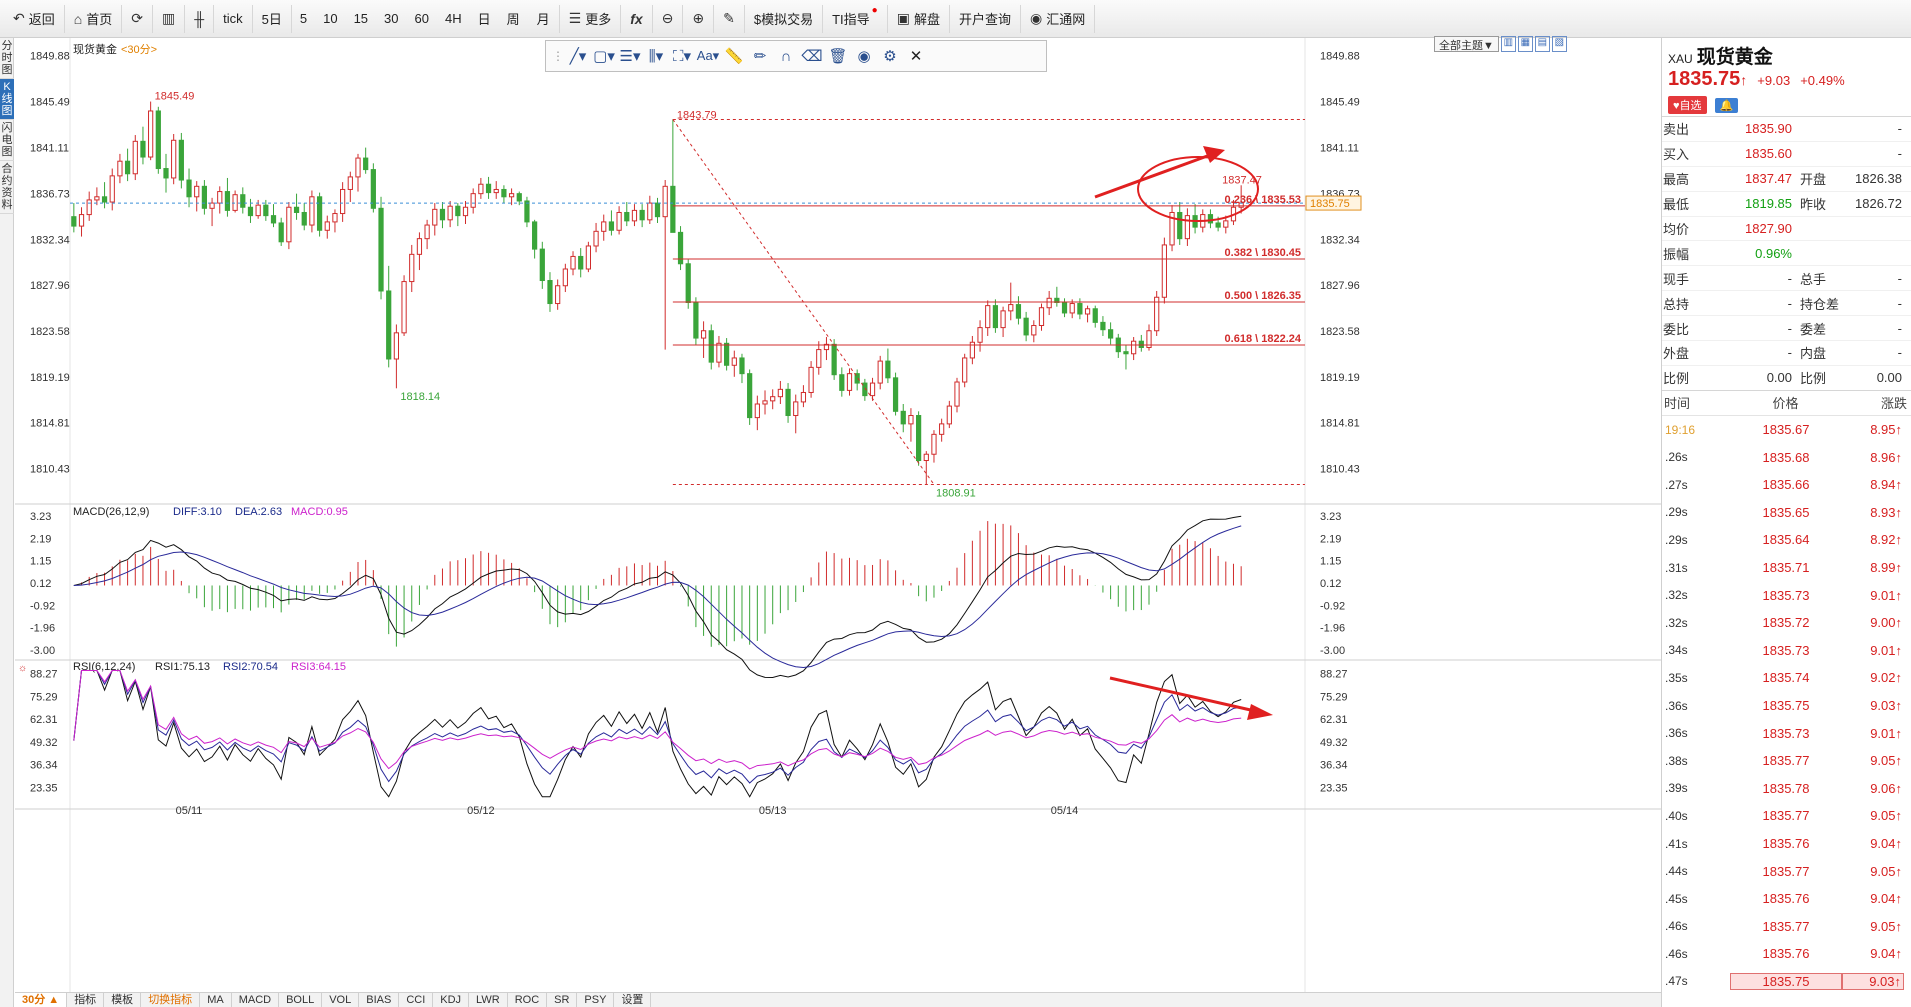 Image resolution: width=1911 pixels, height=1007 pixels. Describe the element at coordinates (86, 1000) in the screenshot. I see `indicator-tab: 指标` at that location.